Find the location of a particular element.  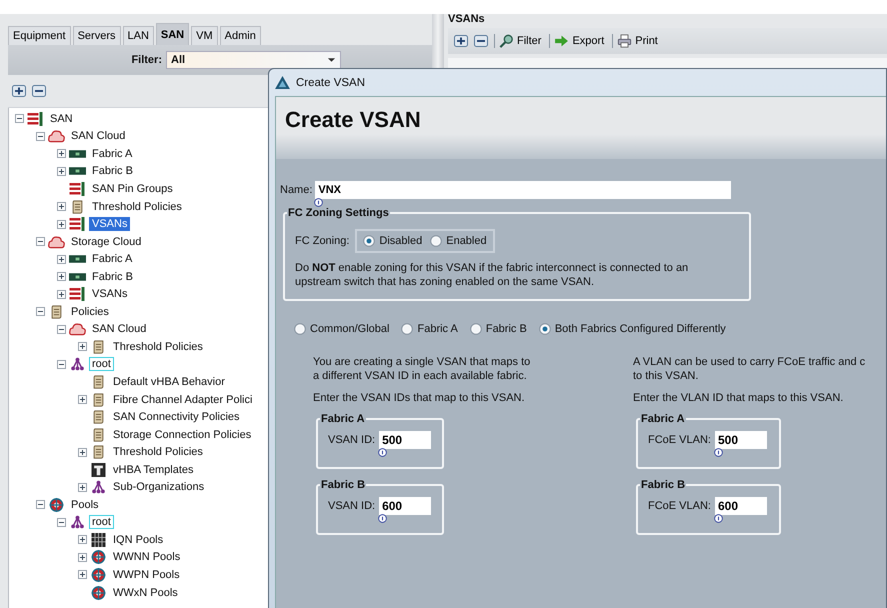

printer-icon is located at coordinates (624, 41).